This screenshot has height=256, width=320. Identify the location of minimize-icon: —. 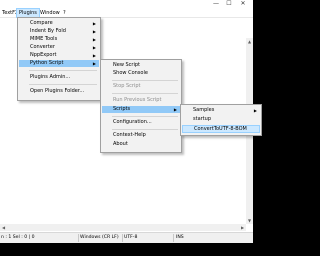
(216, 3).